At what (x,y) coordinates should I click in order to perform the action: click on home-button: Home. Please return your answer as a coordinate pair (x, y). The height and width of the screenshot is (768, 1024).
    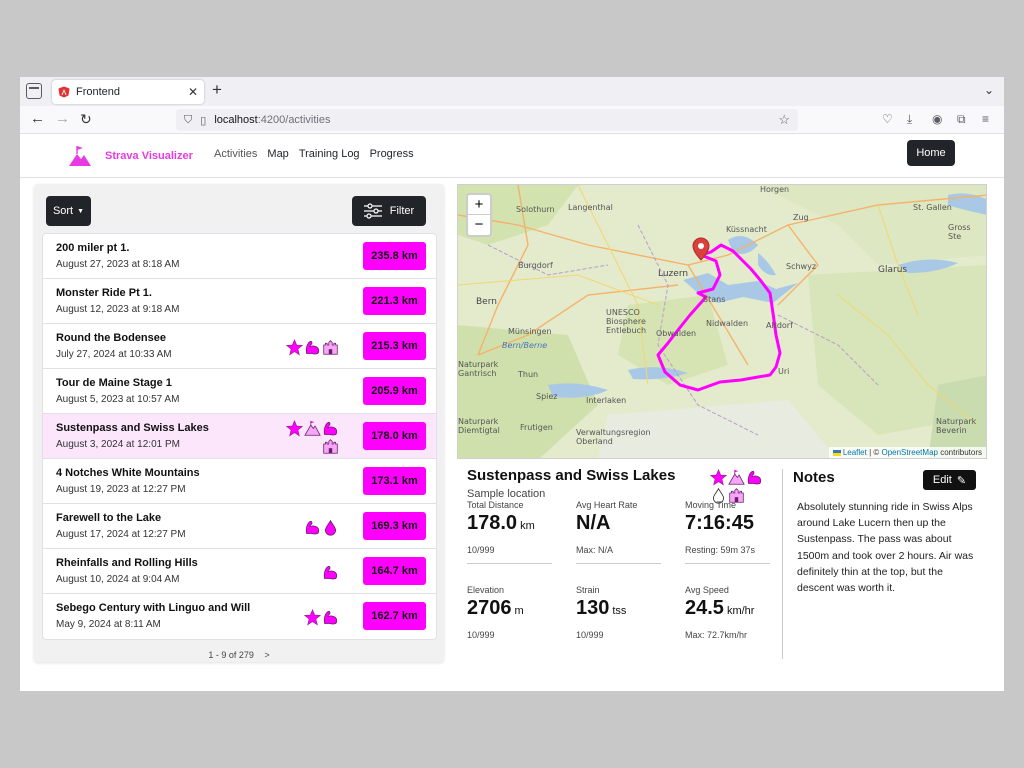
    Looking at the image, I should click on (931, 153).